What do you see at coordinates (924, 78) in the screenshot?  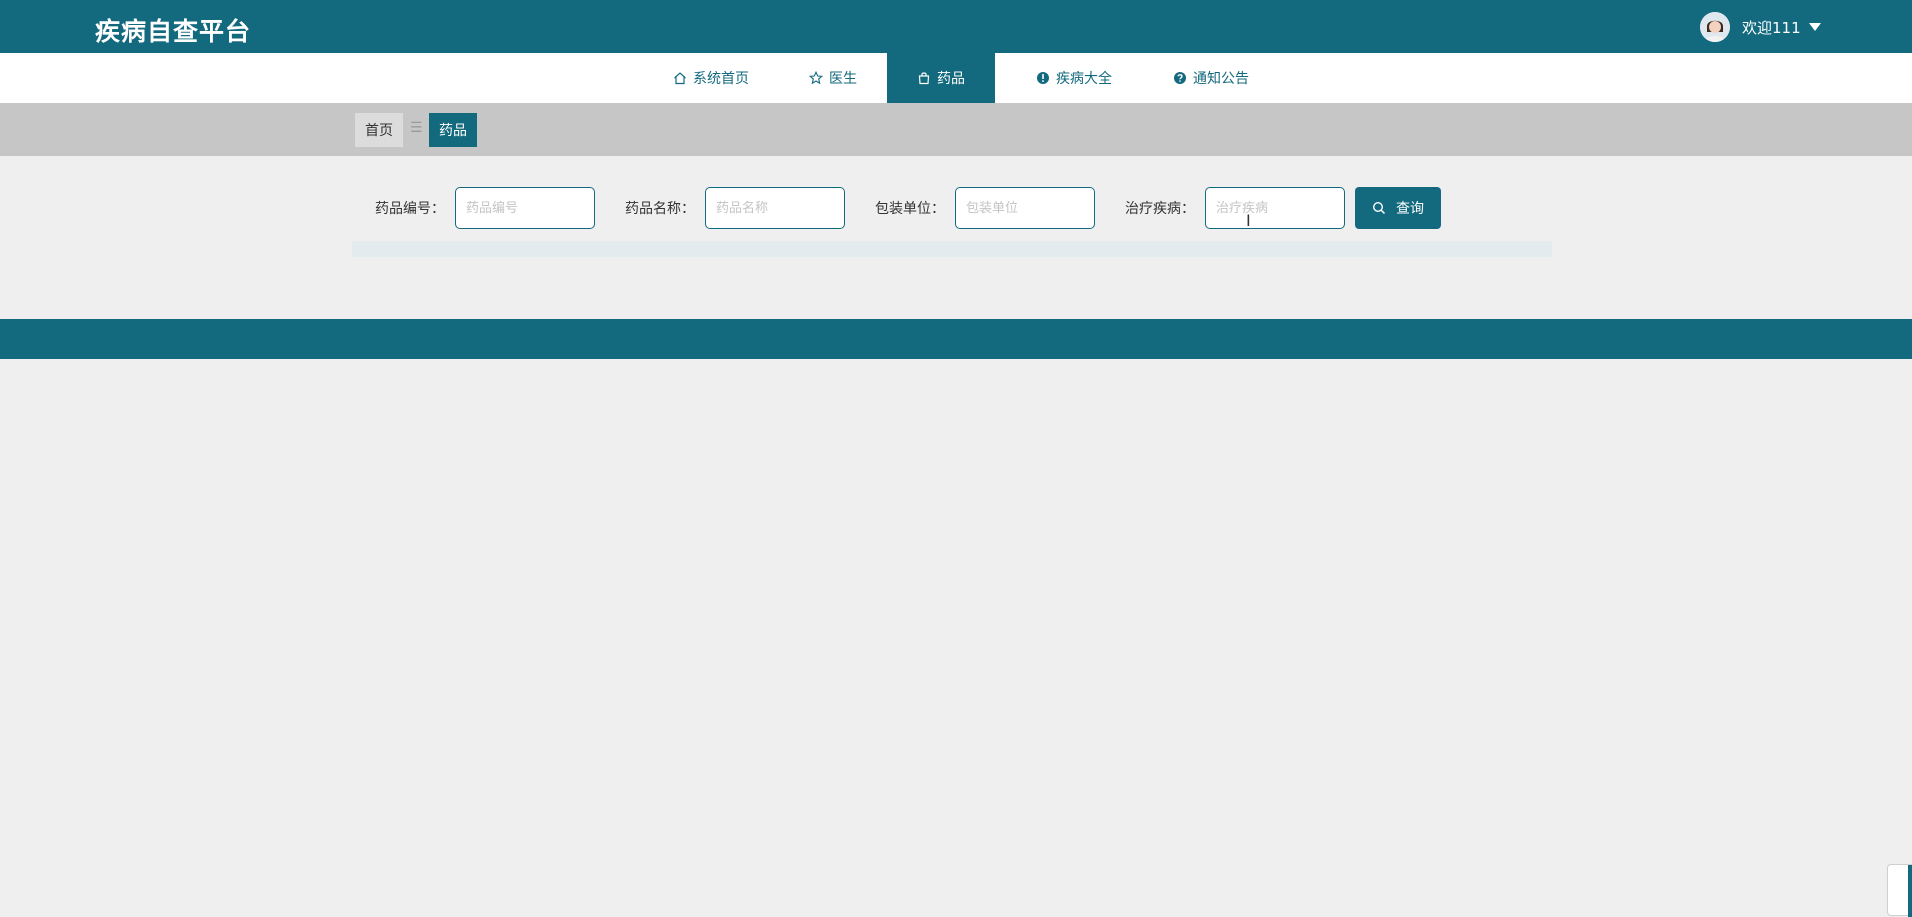 I see `bag-icon` at bounding box center [924, 78].